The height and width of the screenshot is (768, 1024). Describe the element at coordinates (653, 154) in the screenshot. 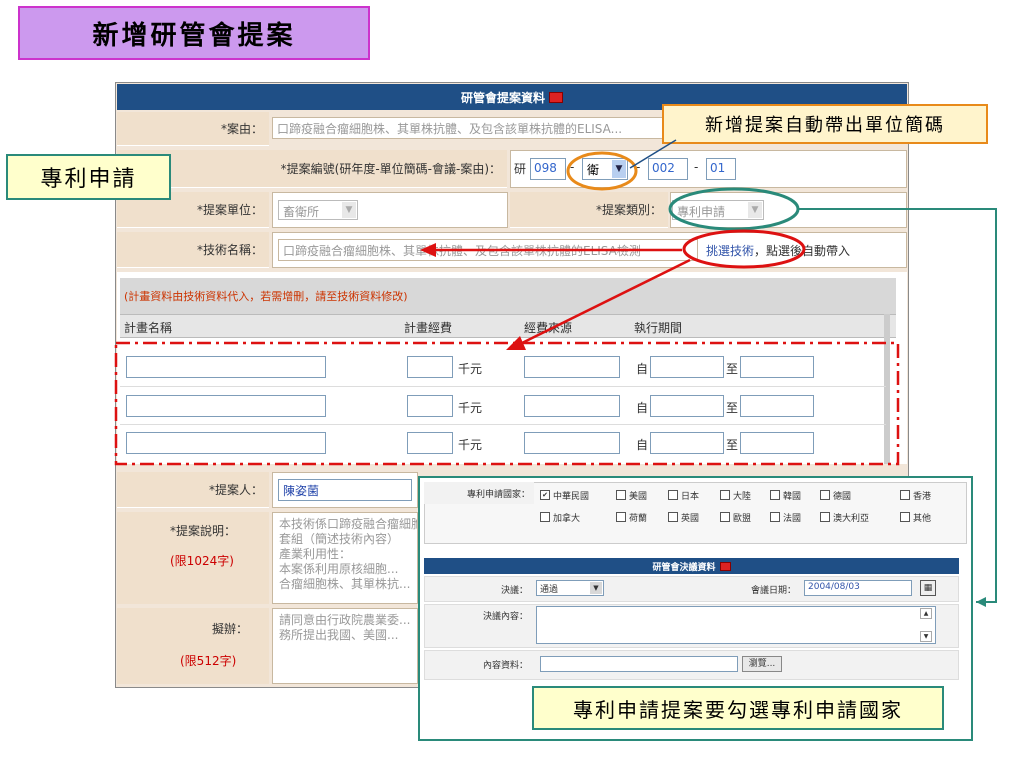

I see `auto-unit-pointer-line` at that location.